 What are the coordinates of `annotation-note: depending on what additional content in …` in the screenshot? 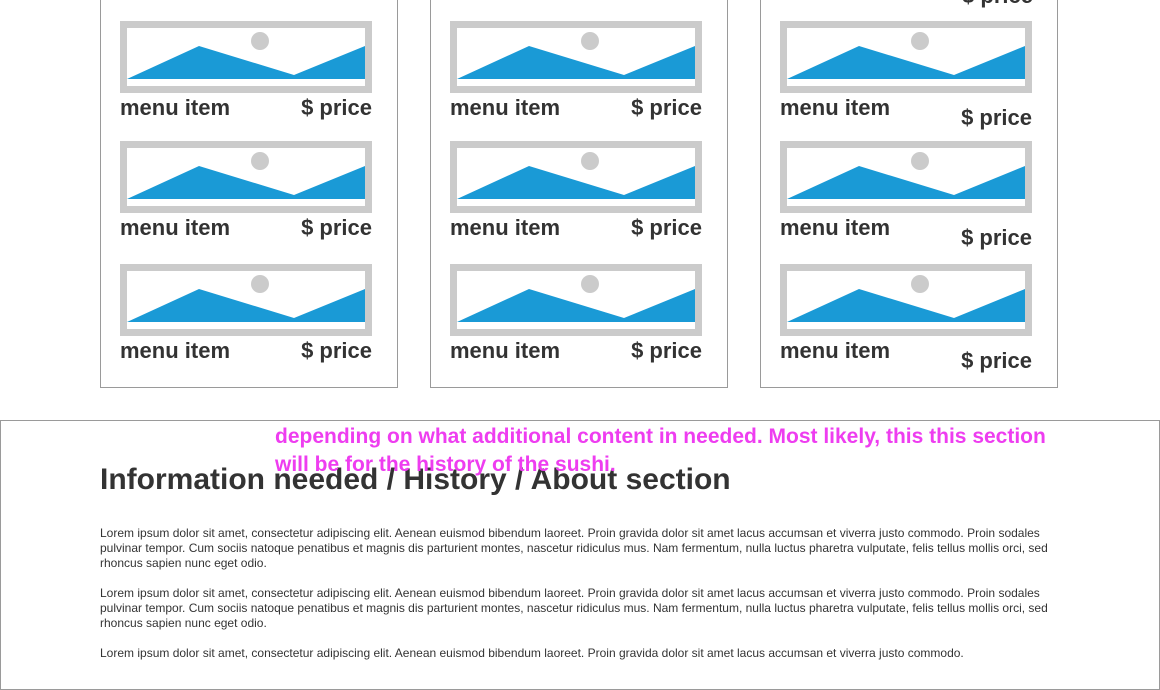 It's located at (660, 450).